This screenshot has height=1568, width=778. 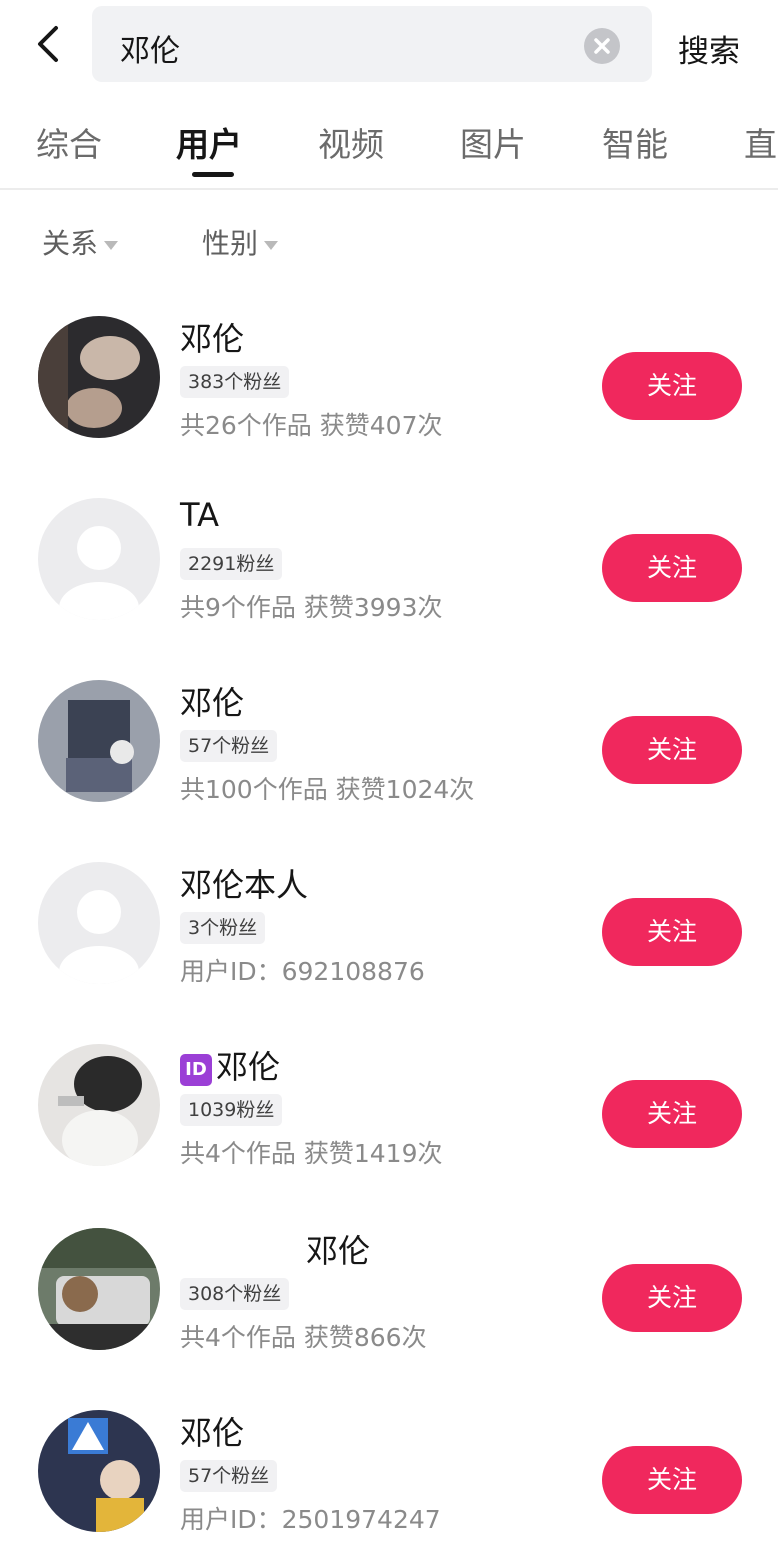 I want to click on fans-count-badge: 3个粉丝, so click(x=223, y=928).